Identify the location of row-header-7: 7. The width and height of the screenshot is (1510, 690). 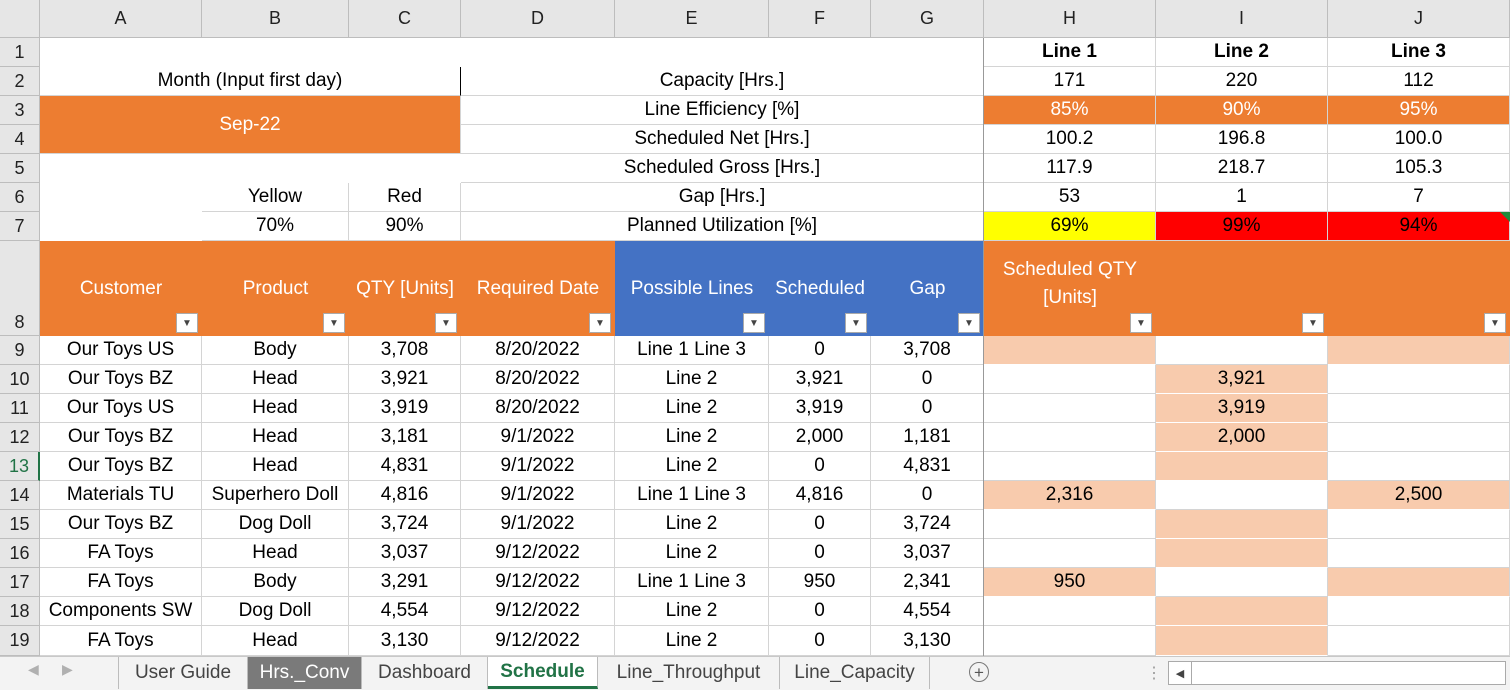
(20, 226).